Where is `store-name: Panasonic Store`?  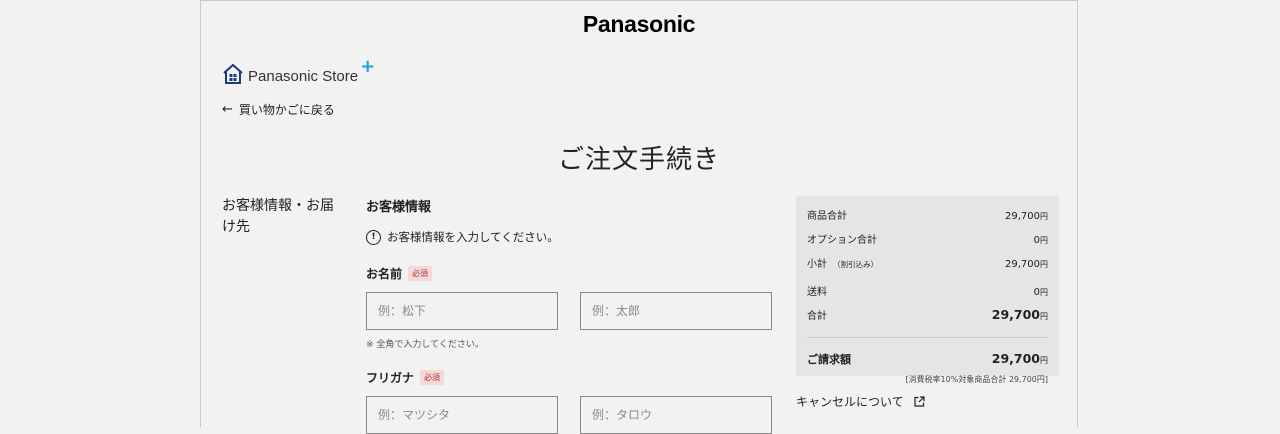
store-name: Panasonic Store is located at coordinates (303, 76).